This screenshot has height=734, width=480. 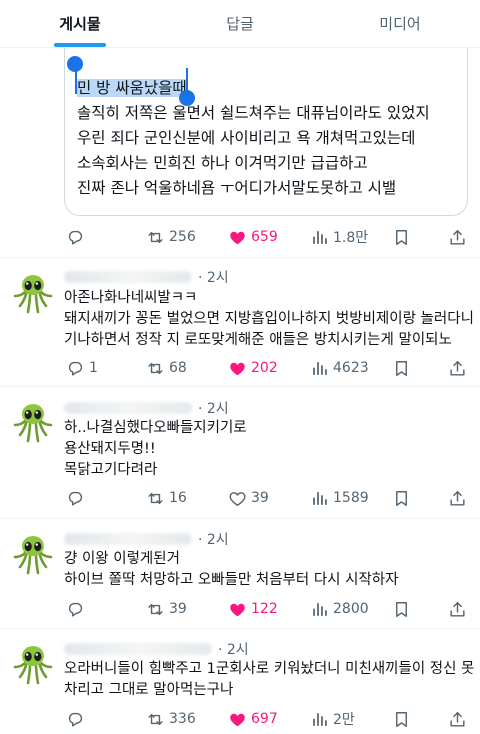 I want to click on post-actions: 336 697 2만, so click(x=240, y=719).